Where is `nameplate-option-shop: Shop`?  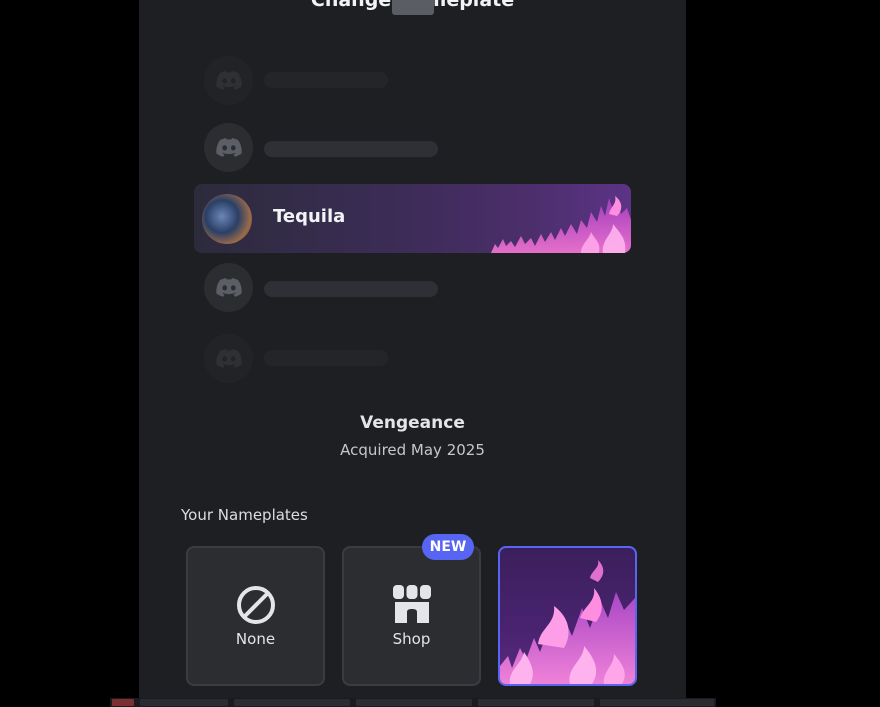 nameplate-option-shop: Shop is located at coordinates (411, 616).